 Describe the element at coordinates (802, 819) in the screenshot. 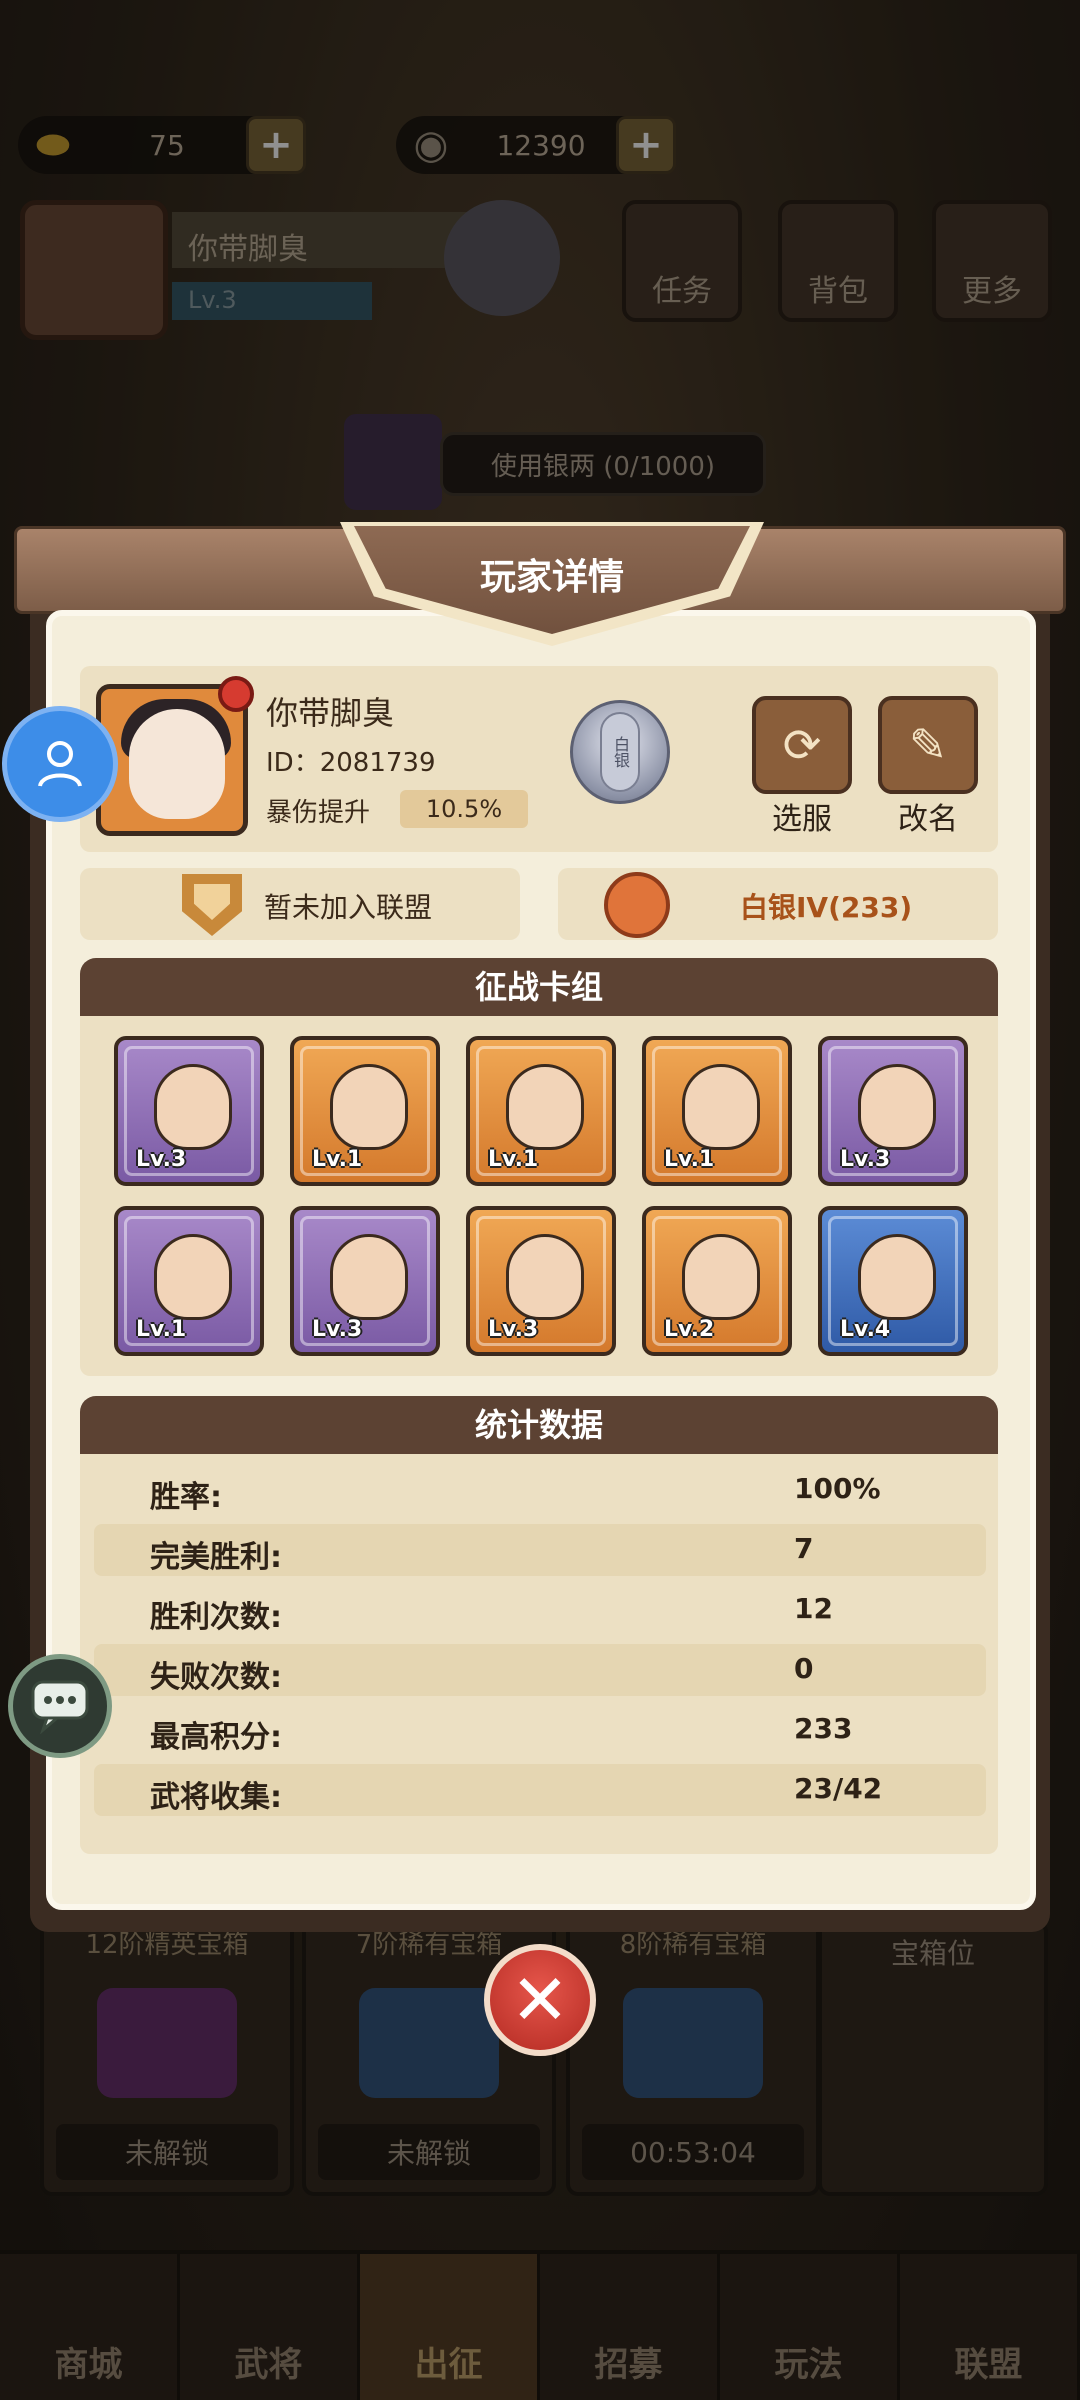

I see `select-server-label: 选服` at that location.